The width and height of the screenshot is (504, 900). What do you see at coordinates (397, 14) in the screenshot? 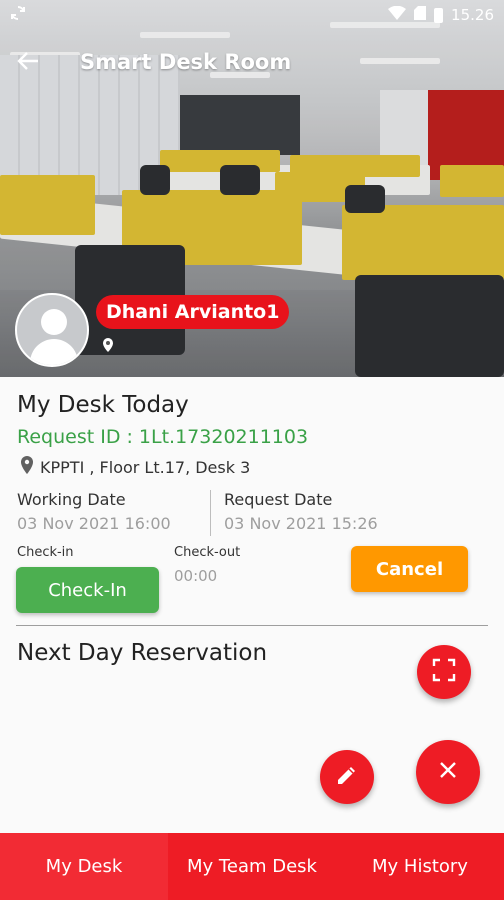
I see `wifi-icon` at bounding box center [397, 14].